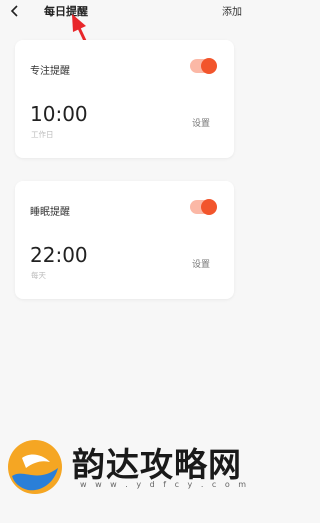  What do you see at coordinates (38, 275) in the screenshot?
I see `reminder-repeat: 每天` at bounding box center [38, 275].